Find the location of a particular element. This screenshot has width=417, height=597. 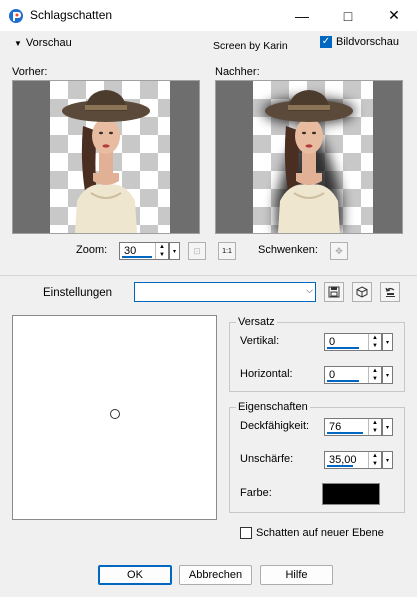

show-preview-checkbox: ✓ Bildvorschau is located at coordinates (359, 42).